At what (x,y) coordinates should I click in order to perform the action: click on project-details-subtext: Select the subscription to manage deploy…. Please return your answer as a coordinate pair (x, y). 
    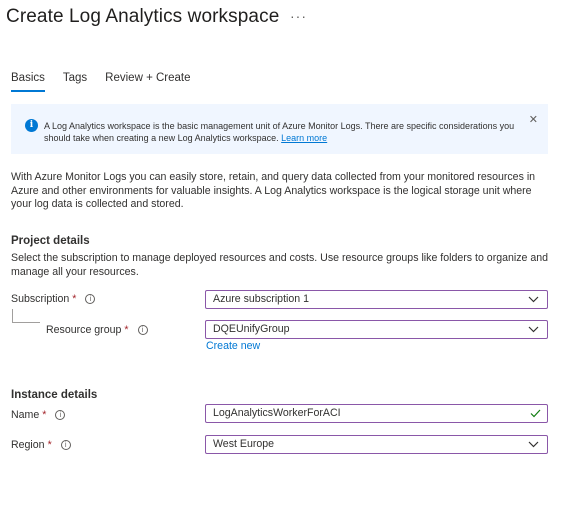
    Looking at the image, I should click on (280, 265).